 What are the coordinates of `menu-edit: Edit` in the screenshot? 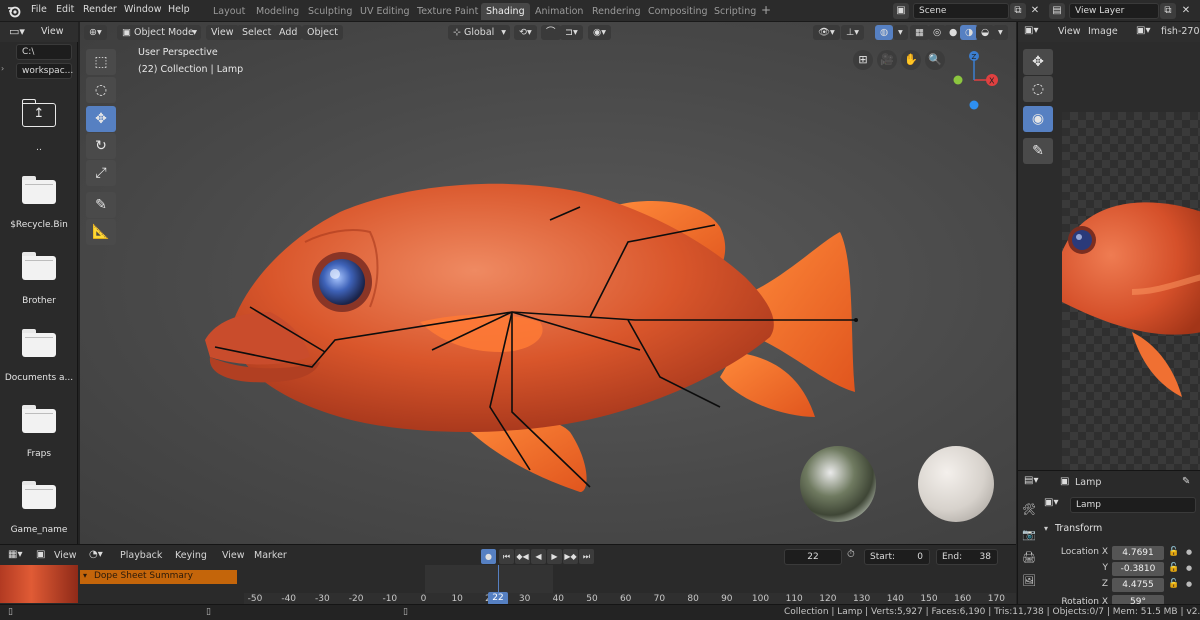 It's located at (65, 9).